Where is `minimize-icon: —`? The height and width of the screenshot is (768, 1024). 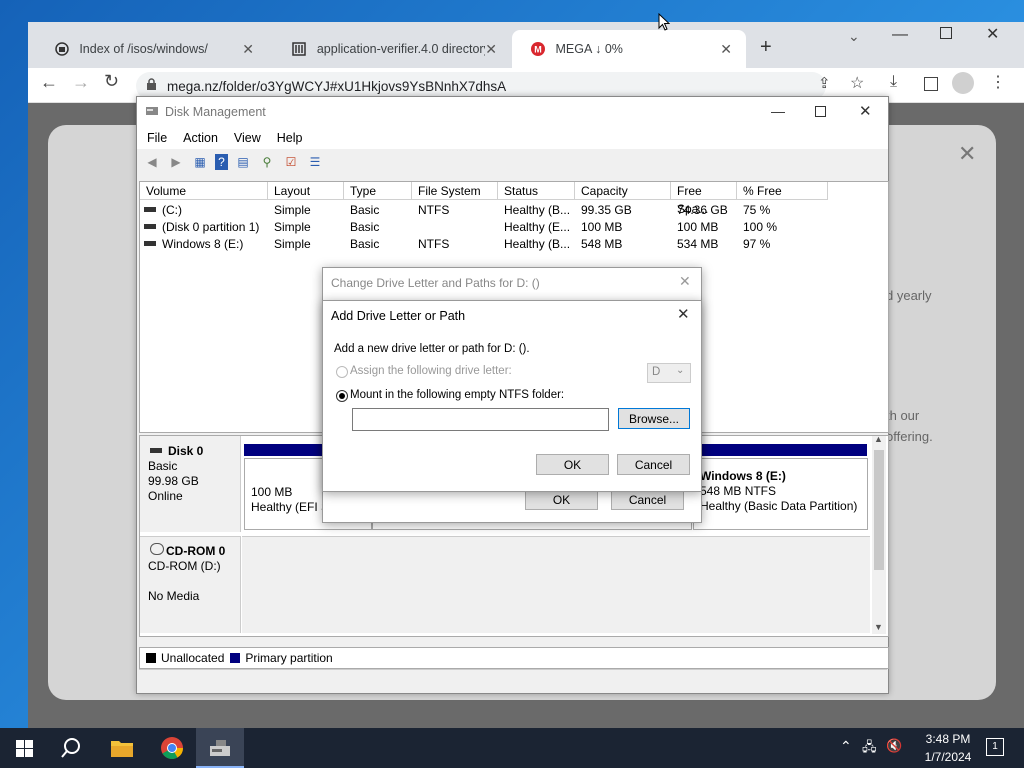
minimize-icon: — is located at coordinates (900, 35).